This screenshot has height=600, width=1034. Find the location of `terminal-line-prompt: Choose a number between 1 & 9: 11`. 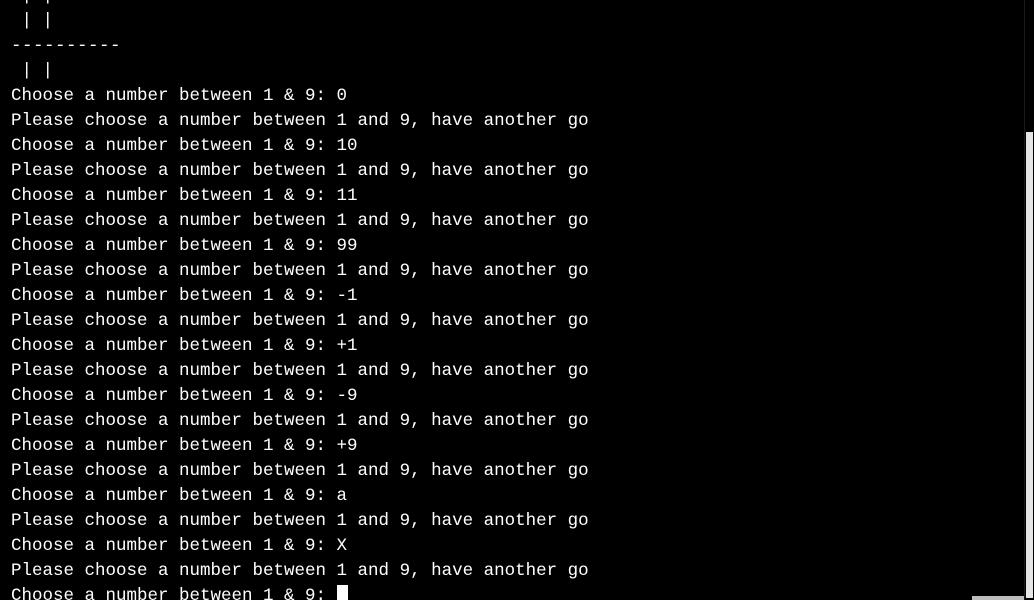

terminal-line-prompt: Choose a number between 1 & 9: 11 is located at coordinates (517, 196).